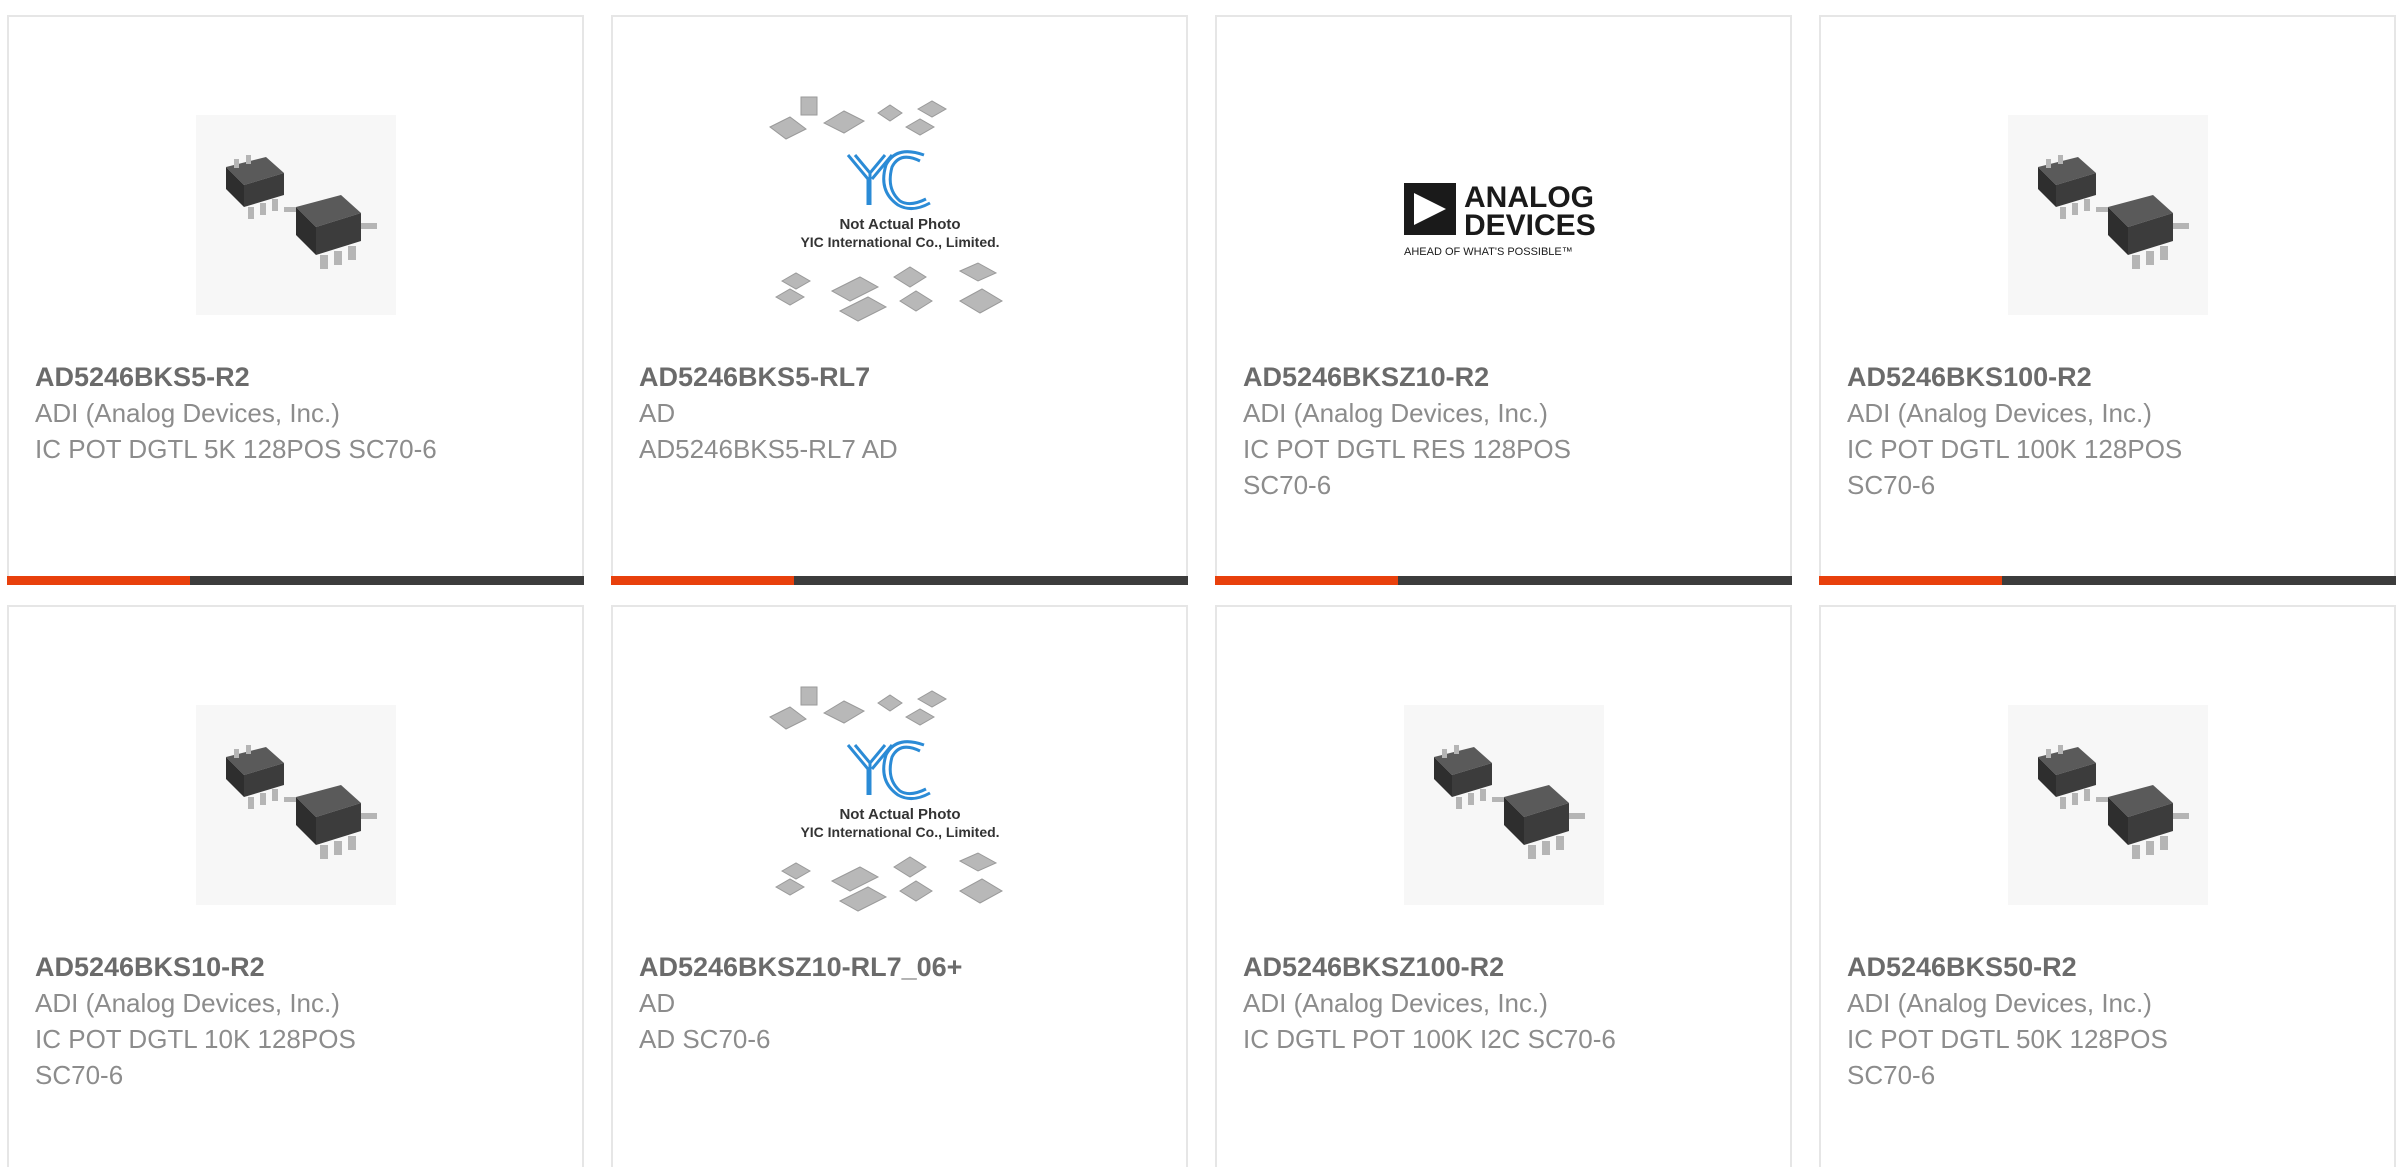  Describe the element at coordinates (768, 449) in the screenshot. I see `product-description: AD5246BKS5-RL7 AD` at that location.